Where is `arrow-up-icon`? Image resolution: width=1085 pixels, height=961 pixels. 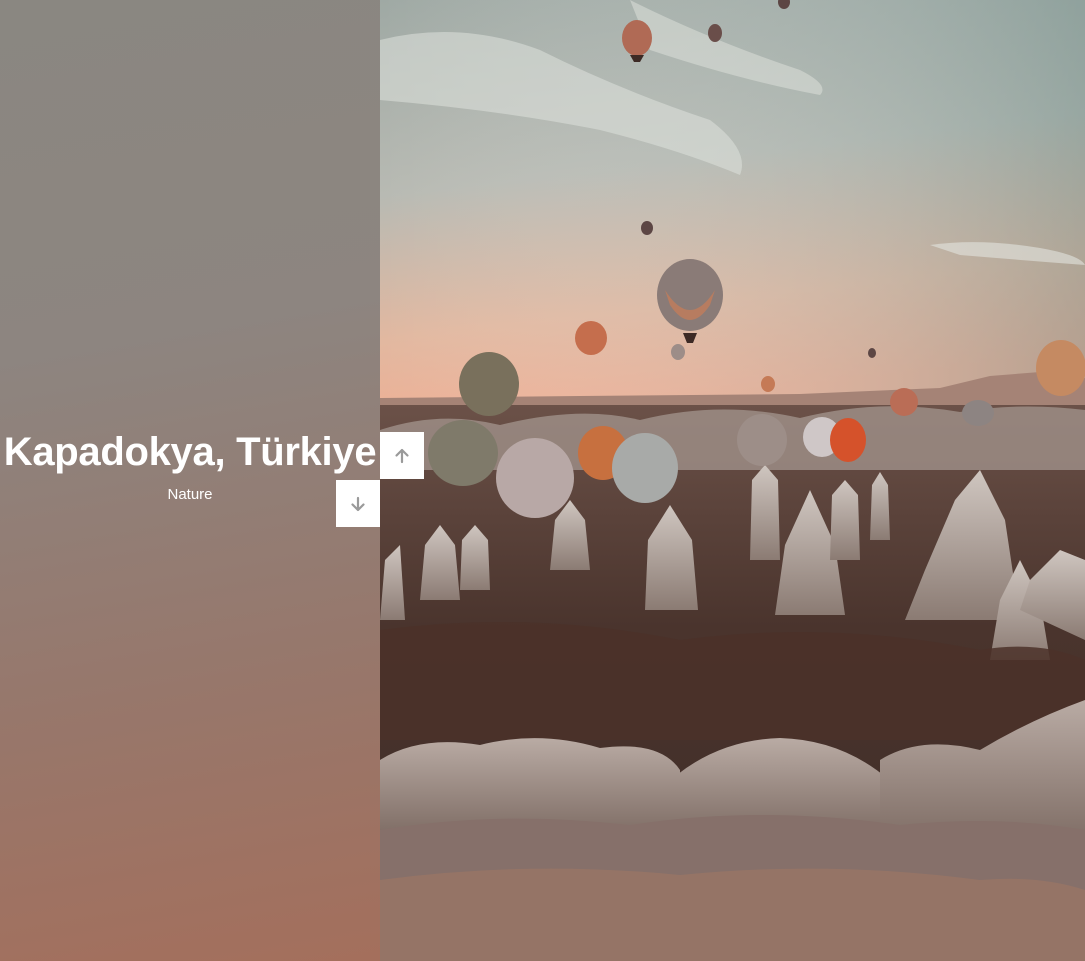
arrow-up-icon is located at coordinates (402, 455).